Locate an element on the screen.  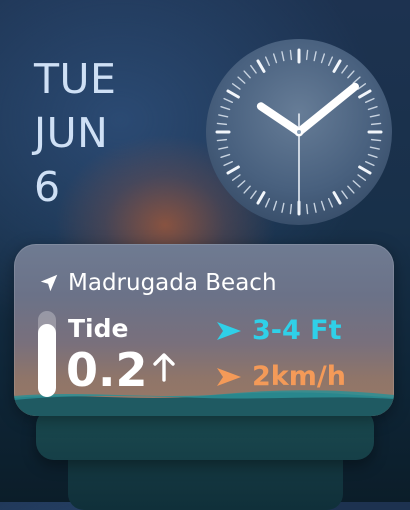
location-label: Madrugada Beach is located at coordinates (172, 283).